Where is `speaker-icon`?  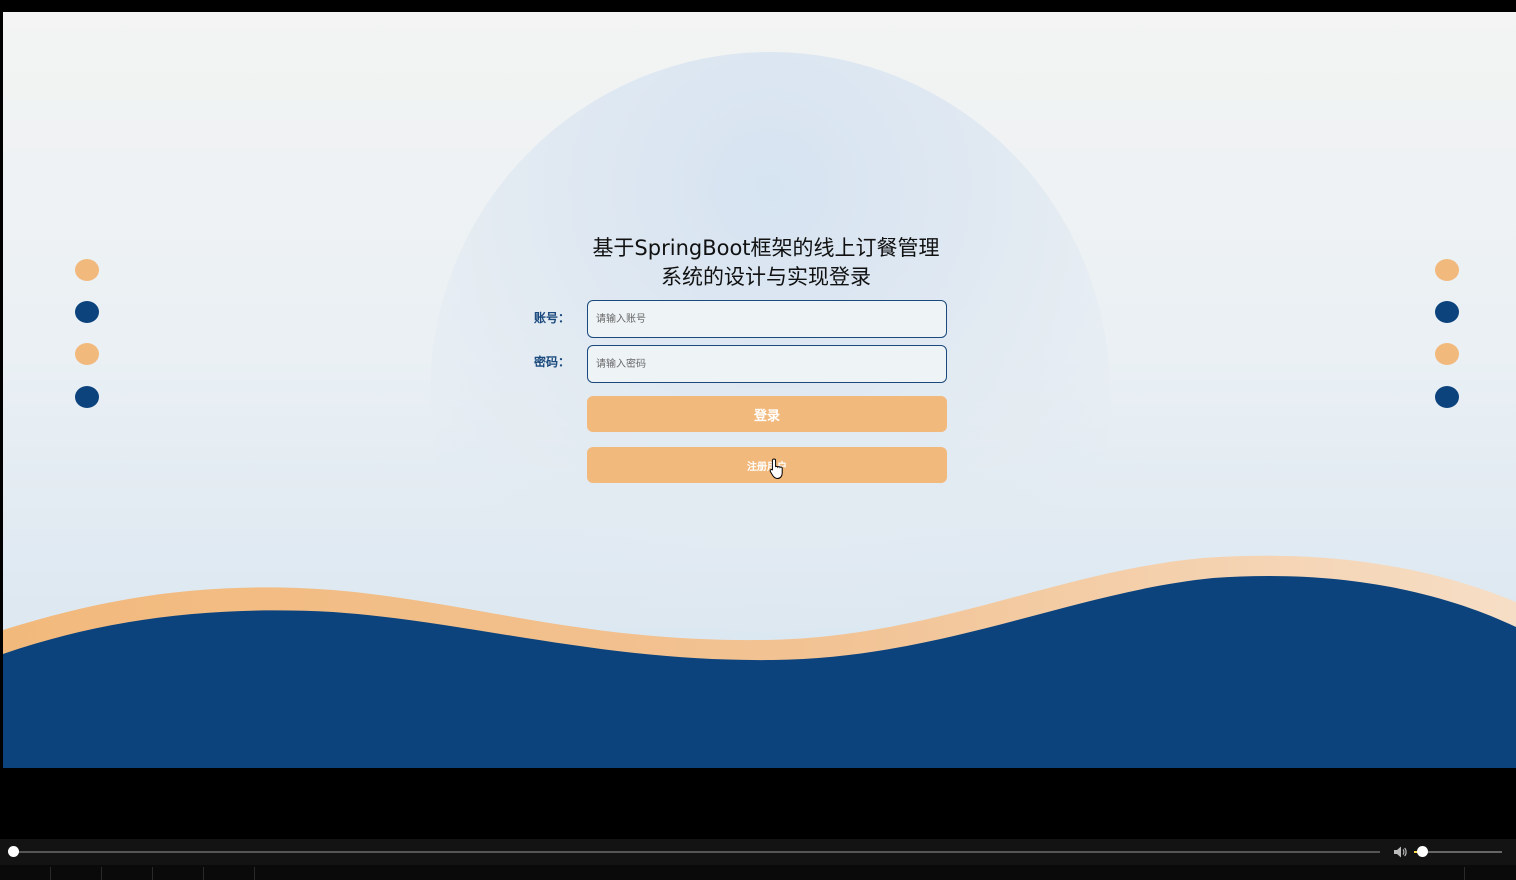
speaker-icon is located at coordinates (1400, 852).